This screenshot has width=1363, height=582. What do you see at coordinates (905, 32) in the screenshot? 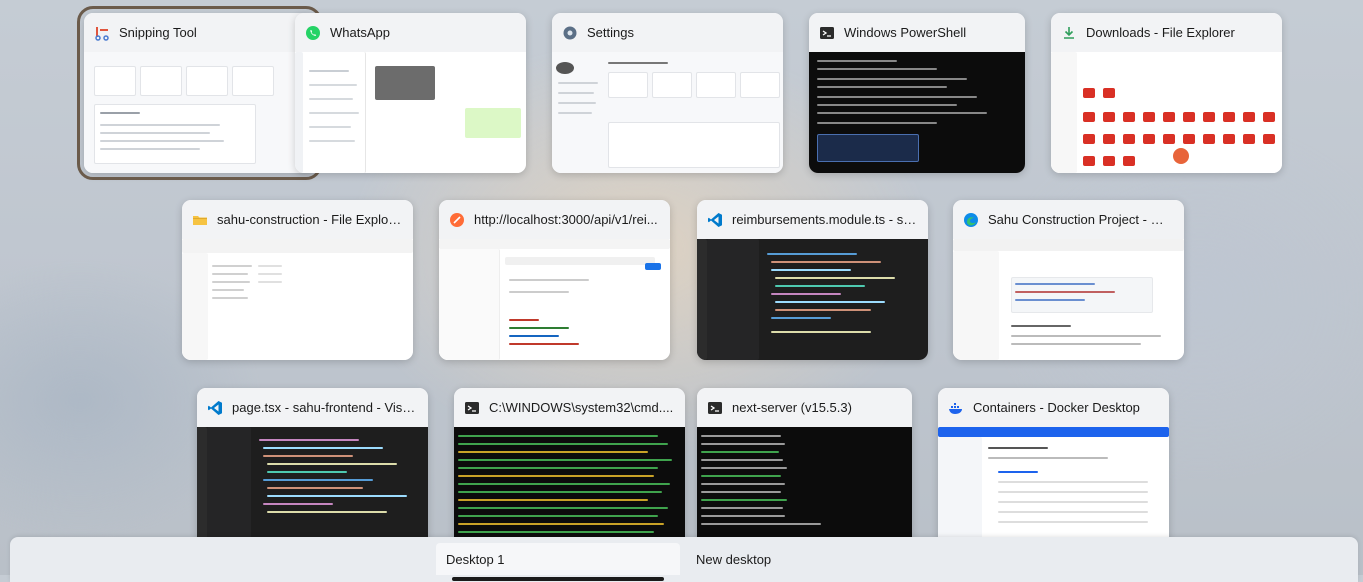
I see `window-title: Windows PowerShell` at bounding box center [905, 32].